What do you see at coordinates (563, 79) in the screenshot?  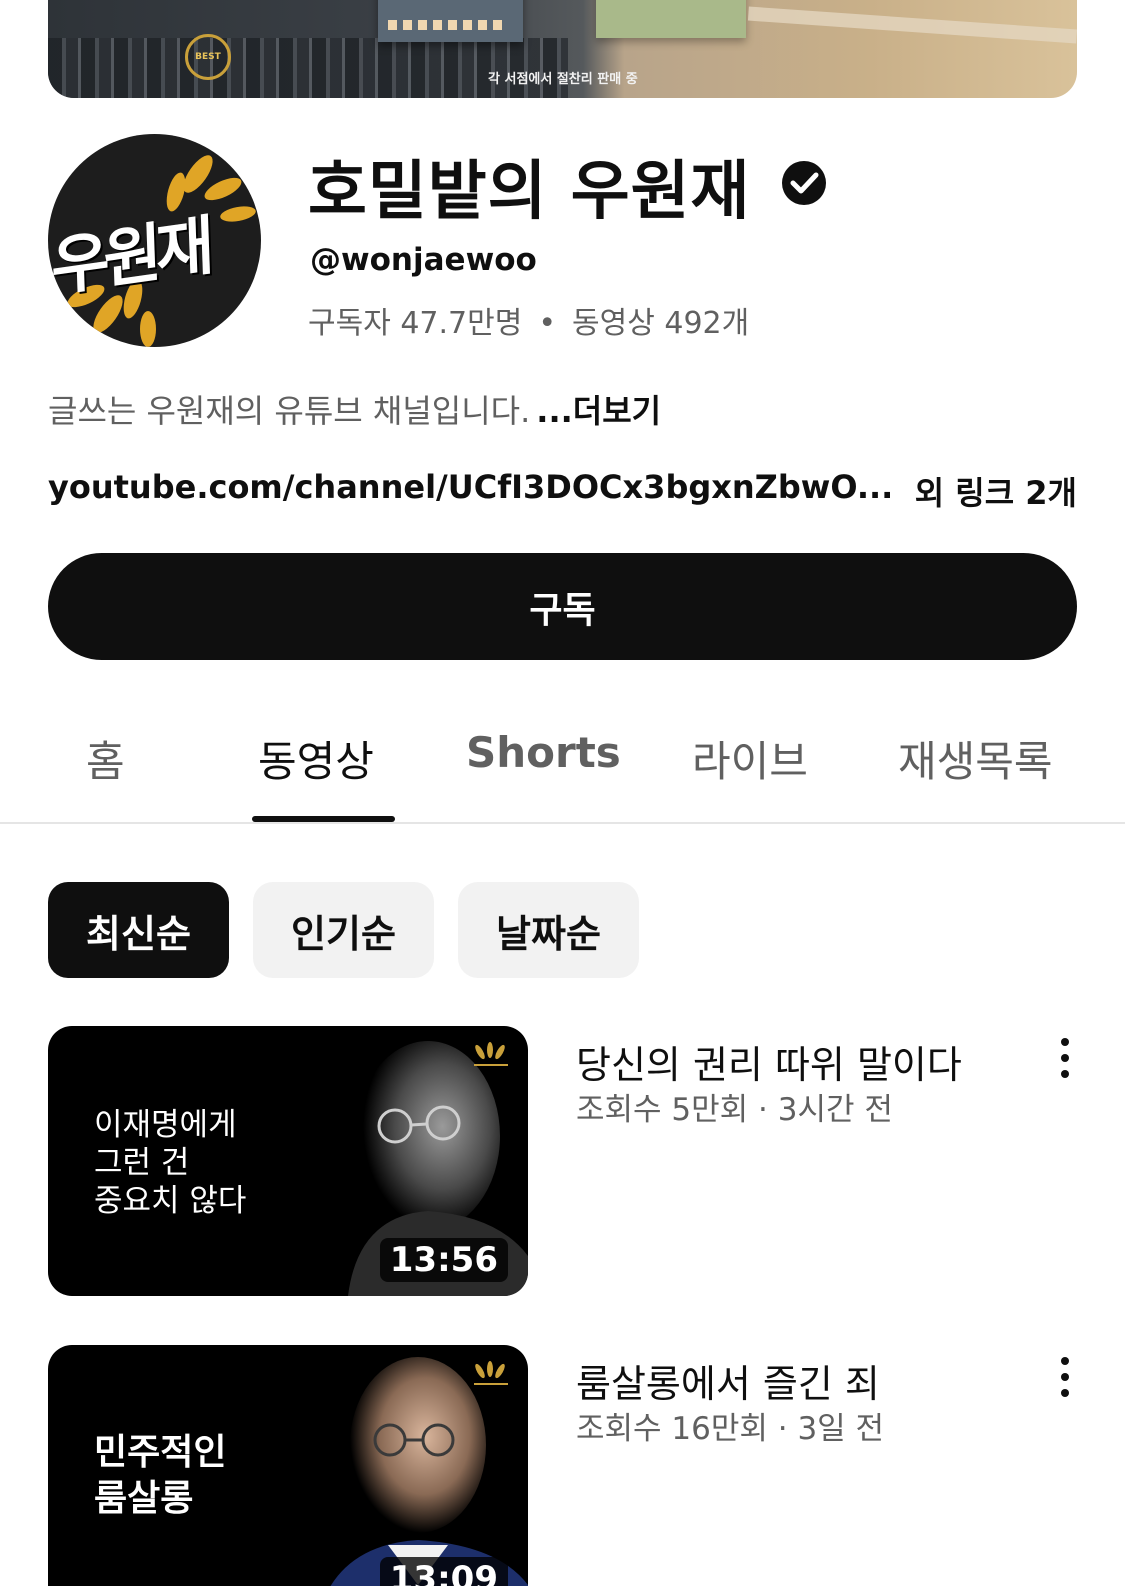 I see `banner-caption: 각 서점에서 절찬리 판매 중` at bounding box center [563, 79].